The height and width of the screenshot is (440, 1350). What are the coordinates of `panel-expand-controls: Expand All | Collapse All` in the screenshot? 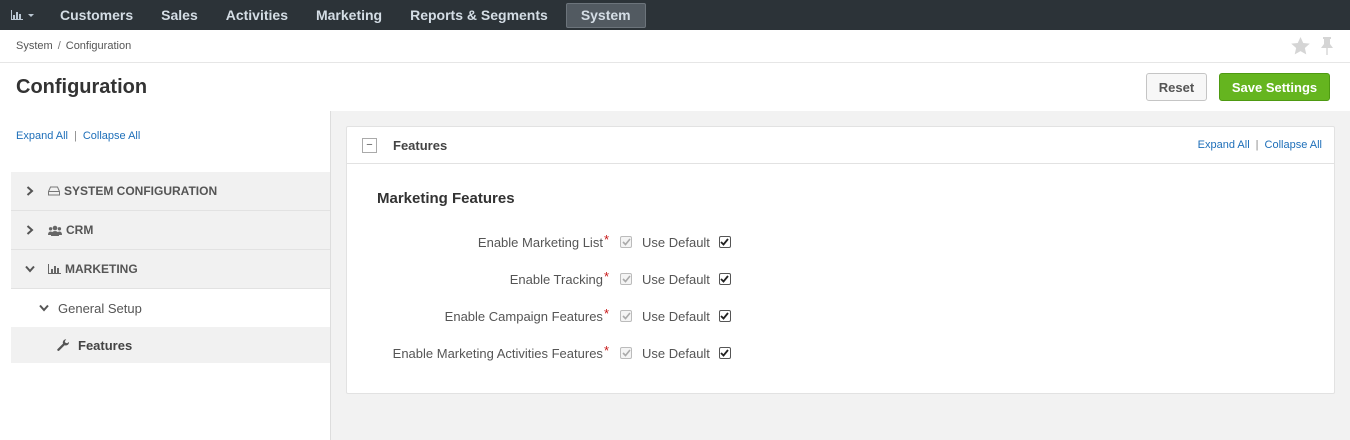 It's located at (1260, 145).